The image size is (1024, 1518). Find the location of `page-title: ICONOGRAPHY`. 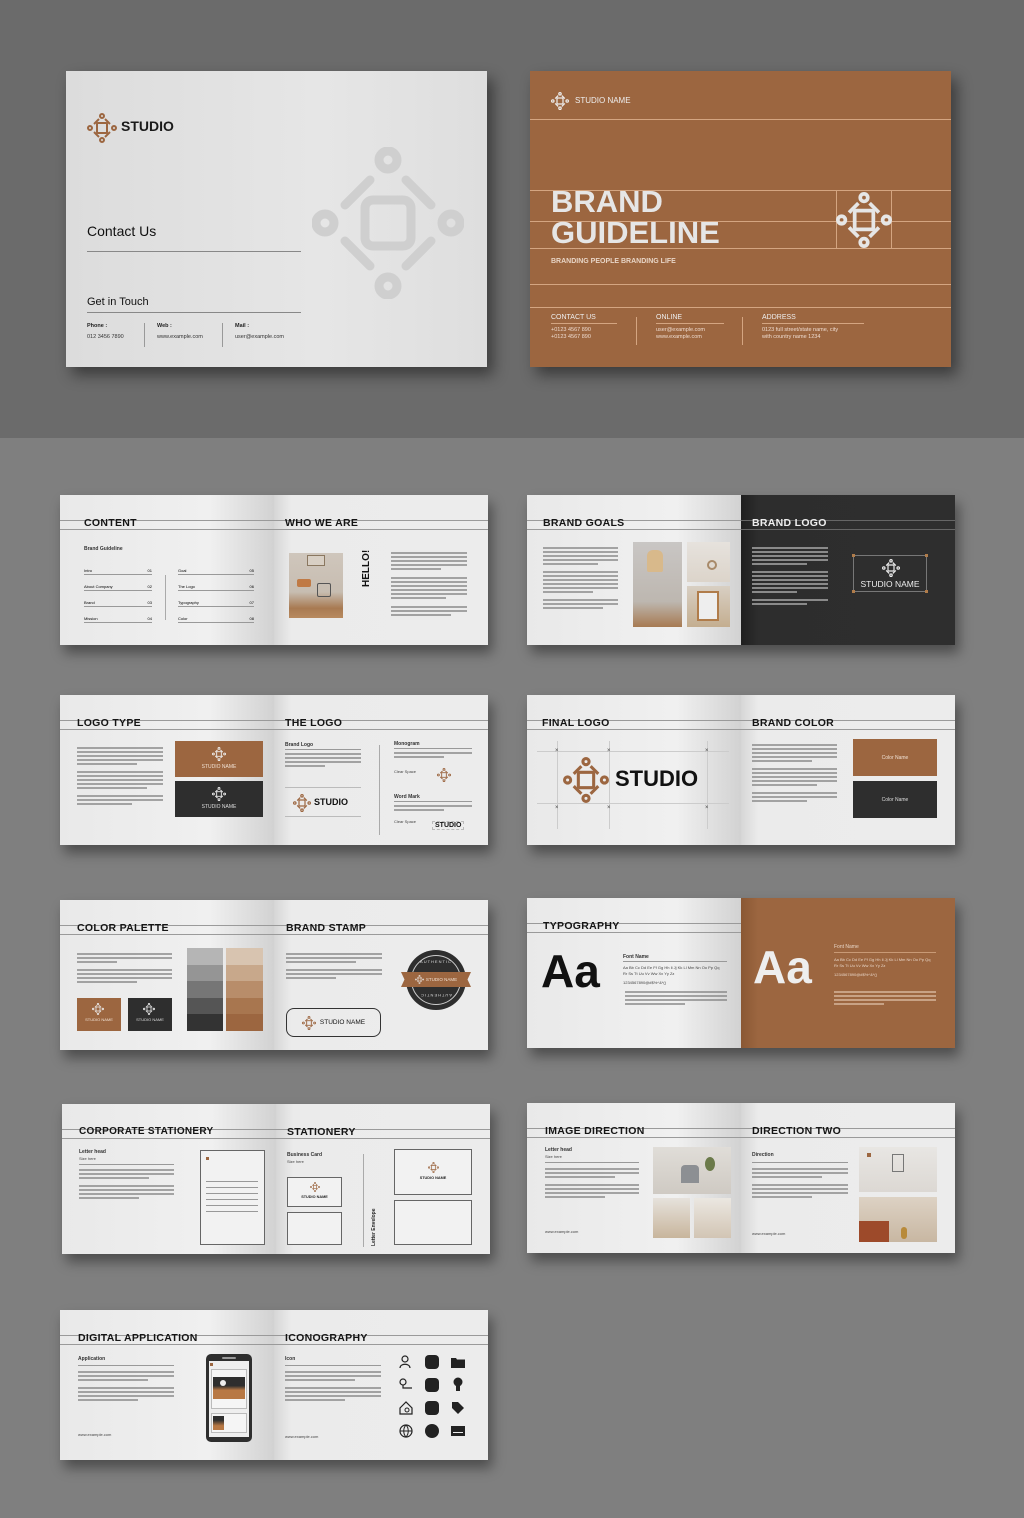

page-title: ICONOGRAPHY is located at coordinates (326, 1338).